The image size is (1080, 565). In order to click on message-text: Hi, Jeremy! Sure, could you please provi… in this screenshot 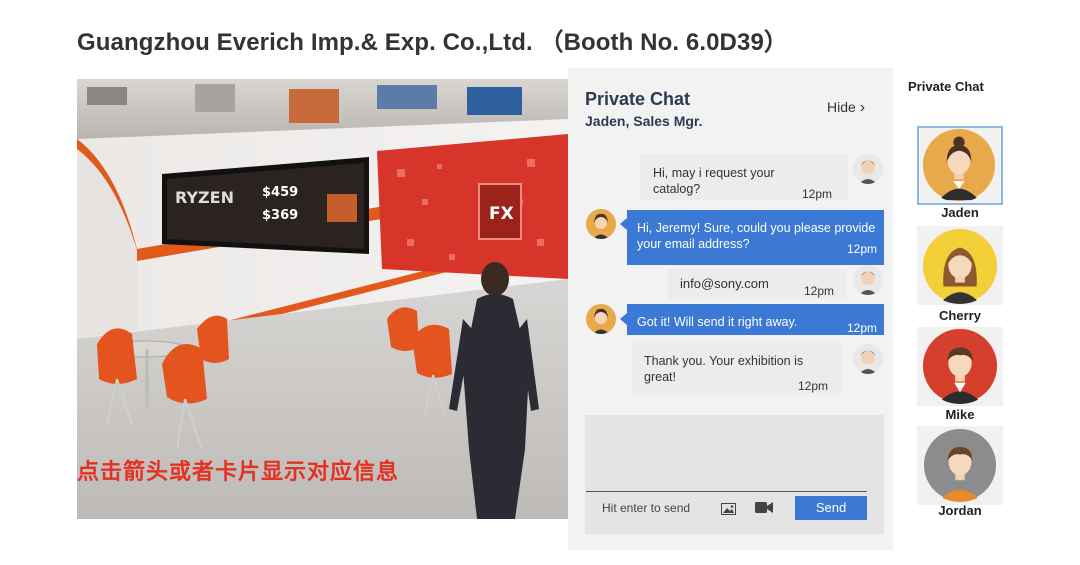, I will do `click(756, 236)`.